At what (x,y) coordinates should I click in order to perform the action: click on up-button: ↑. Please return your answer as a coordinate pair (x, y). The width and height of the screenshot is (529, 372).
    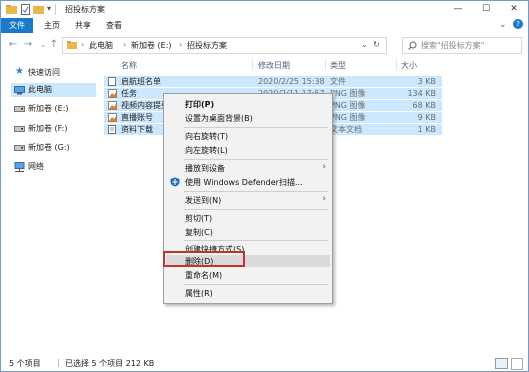
    Looking at the image, I should click on (54, 45).